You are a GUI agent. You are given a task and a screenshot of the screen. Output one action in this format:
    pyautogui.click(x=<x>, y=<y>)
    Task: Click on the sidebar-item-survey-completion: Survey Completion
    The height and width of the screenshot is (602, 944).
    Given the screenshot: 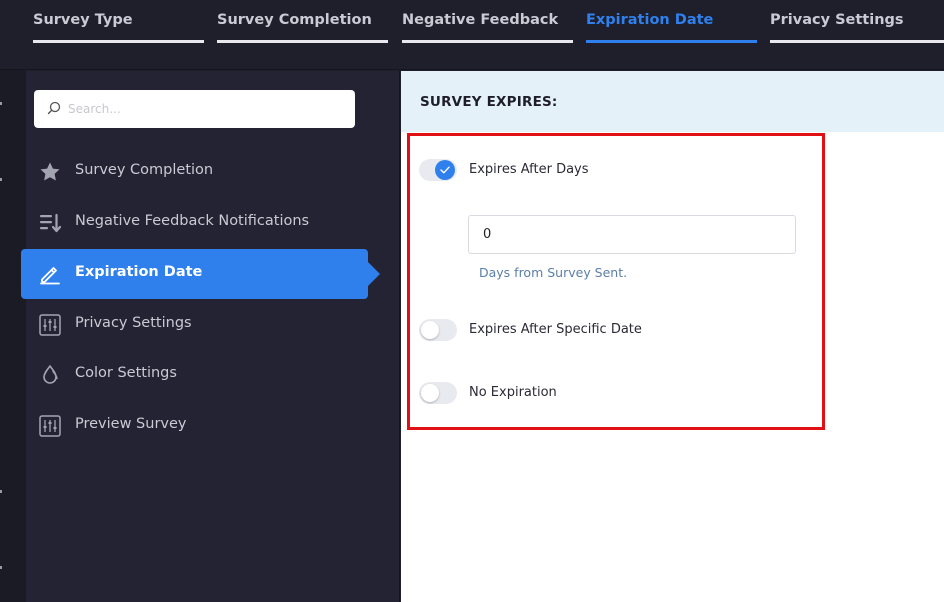 What is the action you would take?
    pyautogui.click(x=197, y=172)
    